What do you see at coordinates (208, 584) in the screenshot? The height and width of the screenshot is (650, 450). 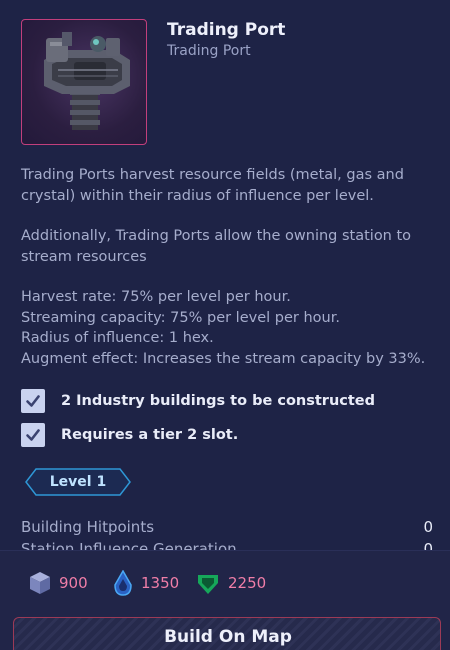 I see `crystal-gem-icon` at bounding box center [208, 584].